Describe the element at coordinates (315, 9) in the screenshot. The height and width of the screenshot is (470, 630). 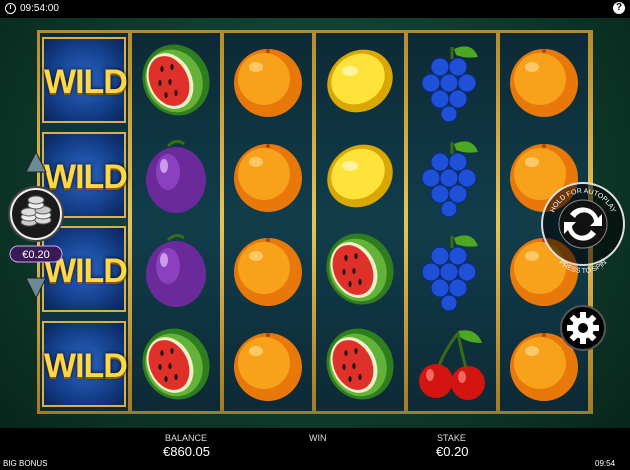
I see `status-bar: 09:54:00 ?` at that location.